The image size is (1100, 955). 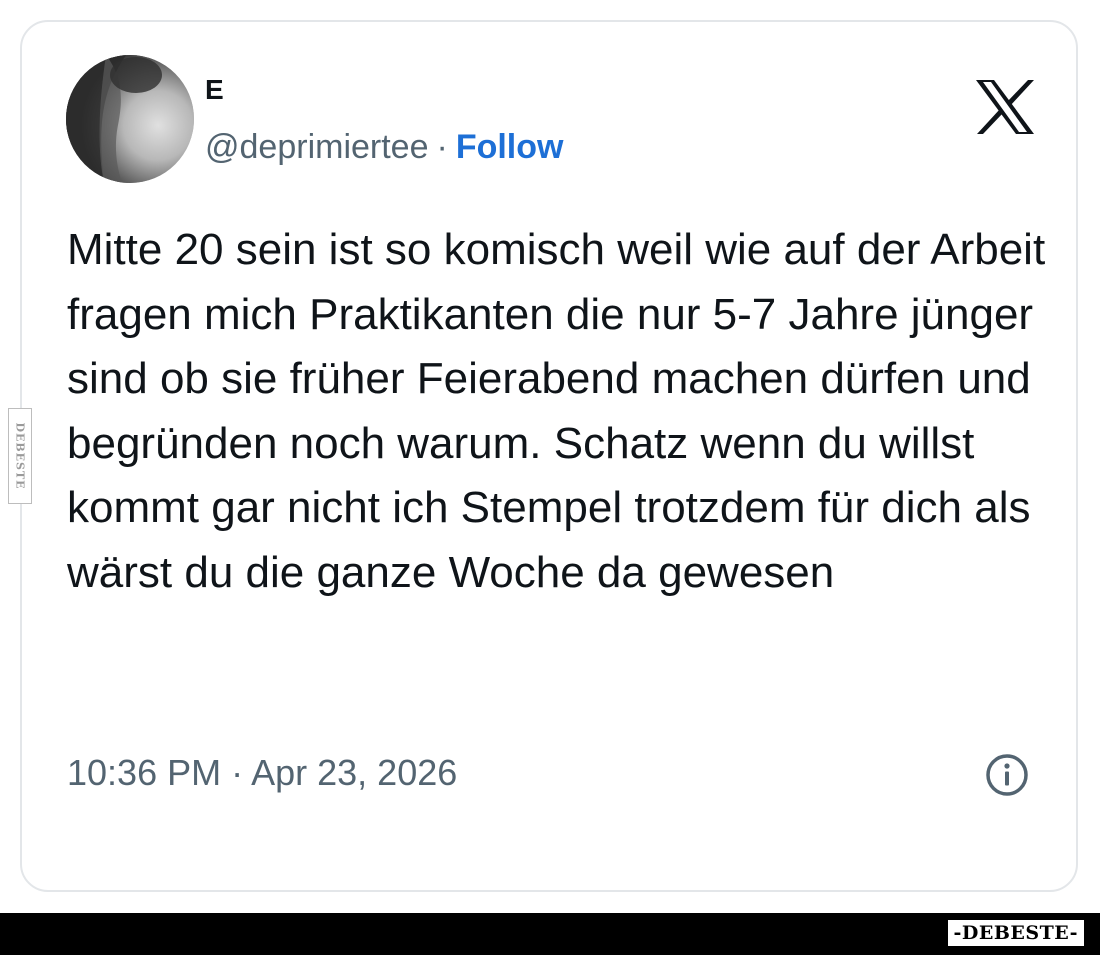 I want to click on user-handle: @deprimiertee, so click(x=317, y=147).